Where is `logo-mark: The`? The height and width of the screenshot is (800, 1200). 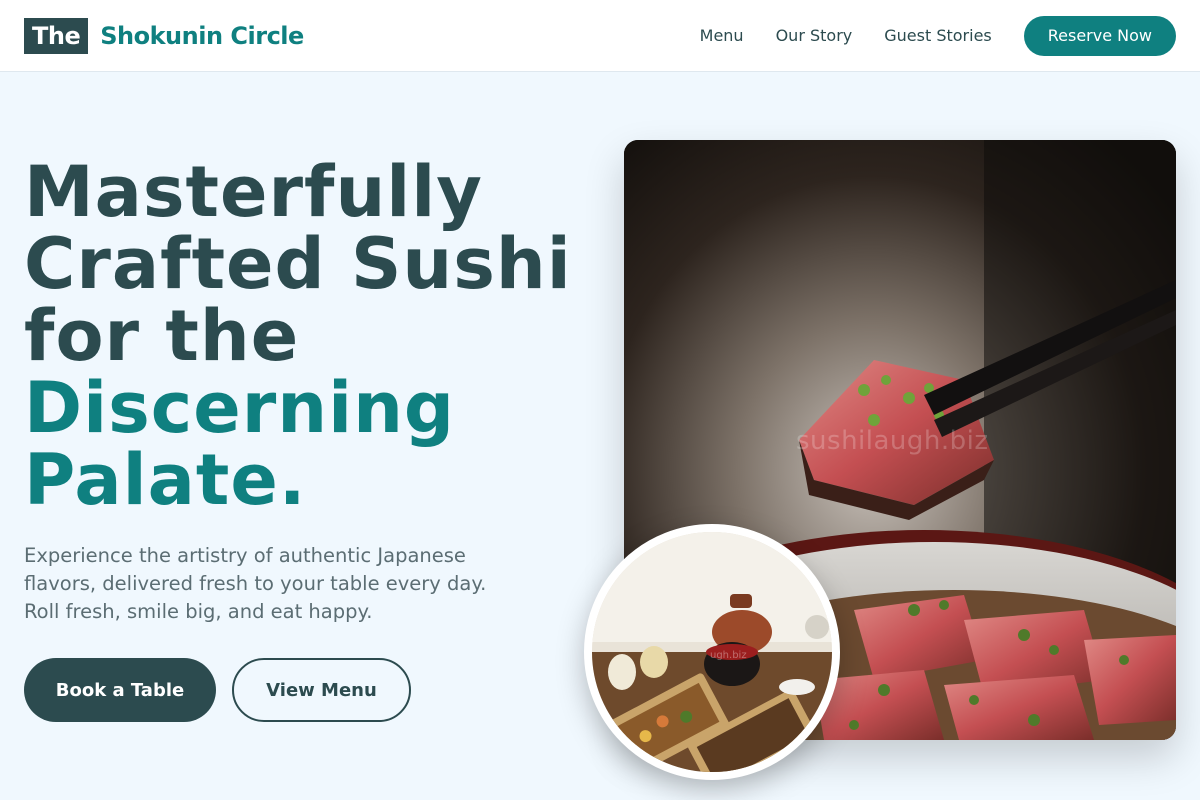
logo-mark: The is located at coordinates (56, 35).